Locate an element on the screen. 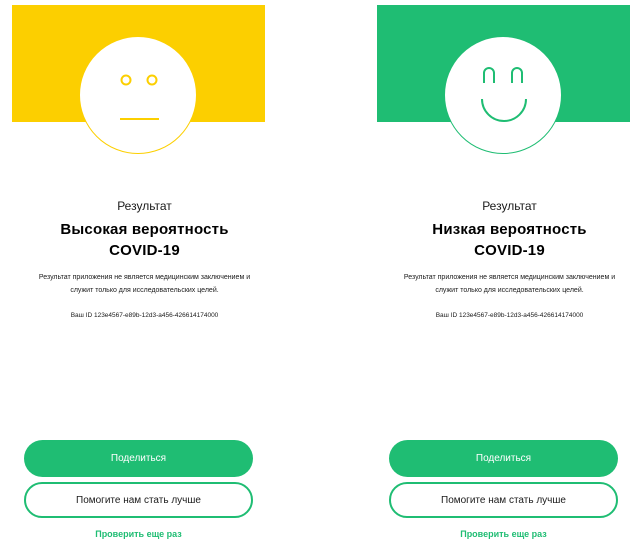  result-title-line1: Высокая вероятность is located at coordinates (144, 229).